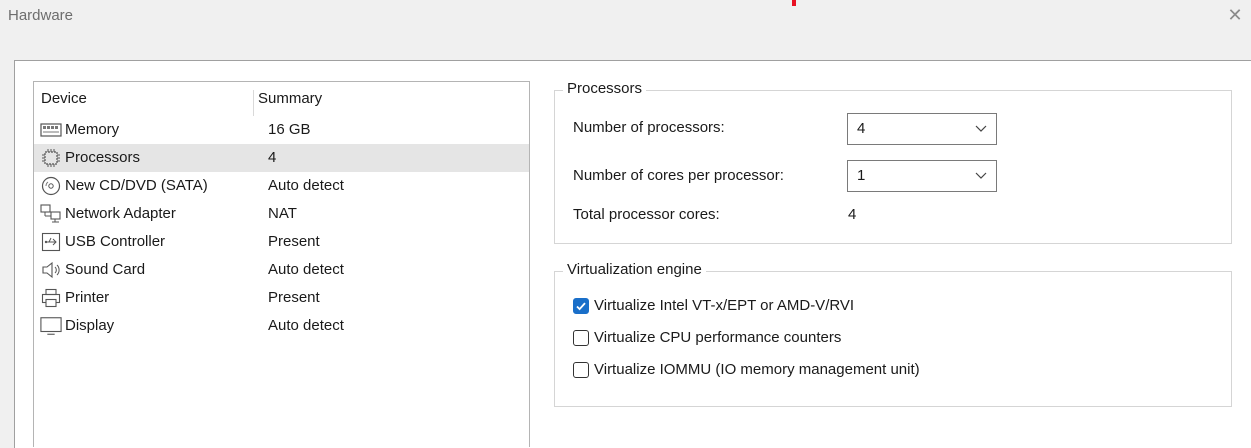 This screenshot has width=1251, height=448. I want to click on device-name: Printer, so click(87, 297).